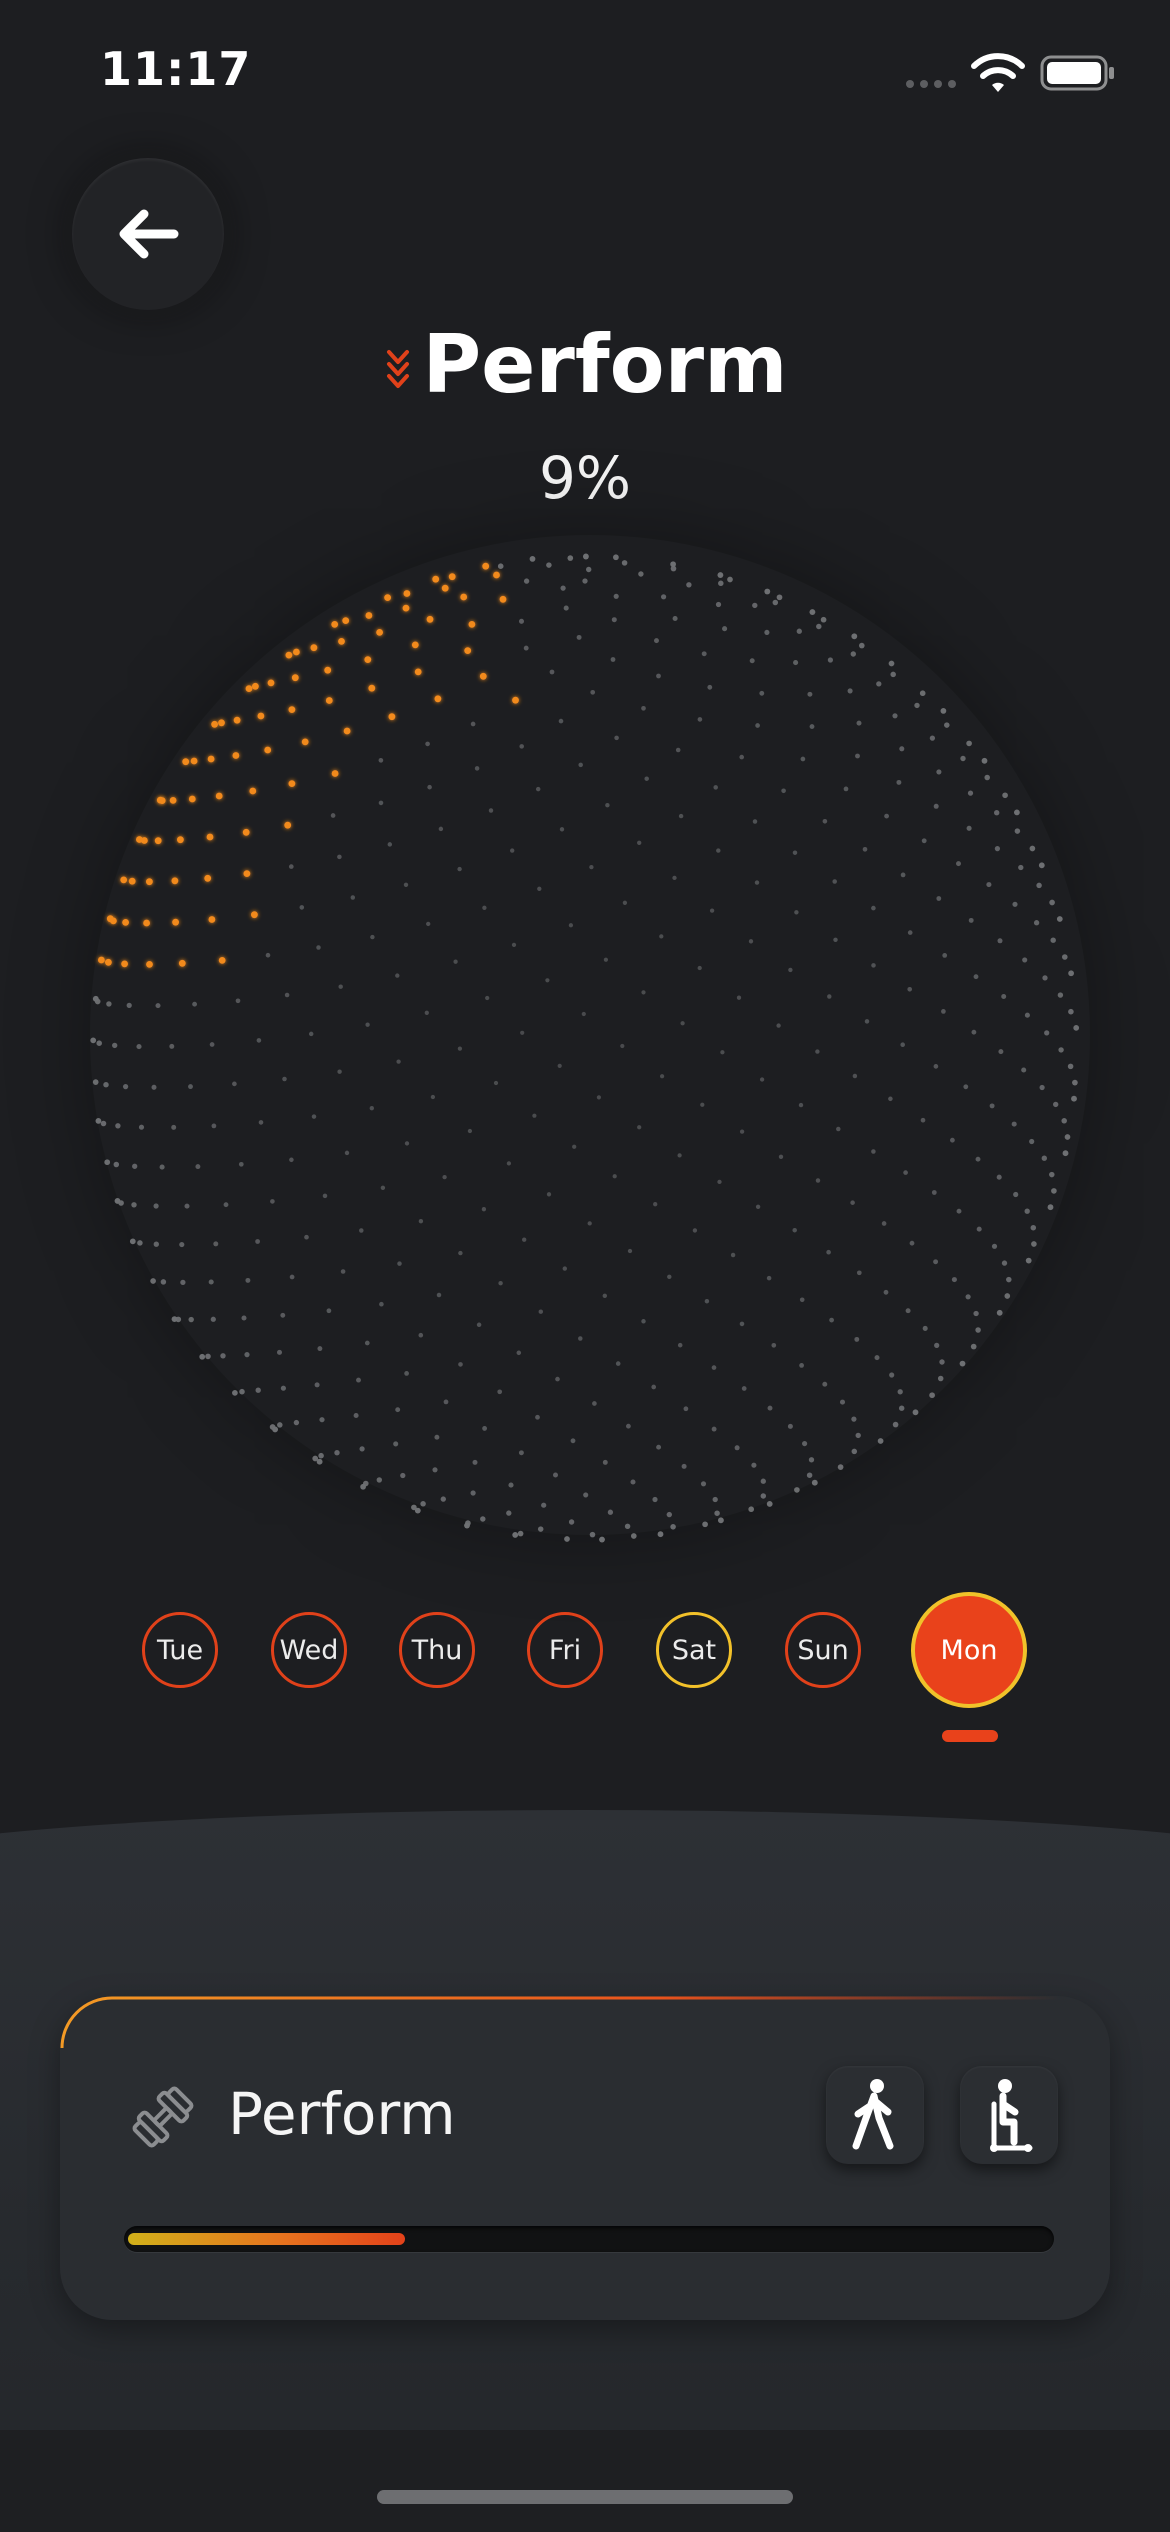  Describe the element at coordinates (148, 234) in the screenshot. I see `back-button` at that location.